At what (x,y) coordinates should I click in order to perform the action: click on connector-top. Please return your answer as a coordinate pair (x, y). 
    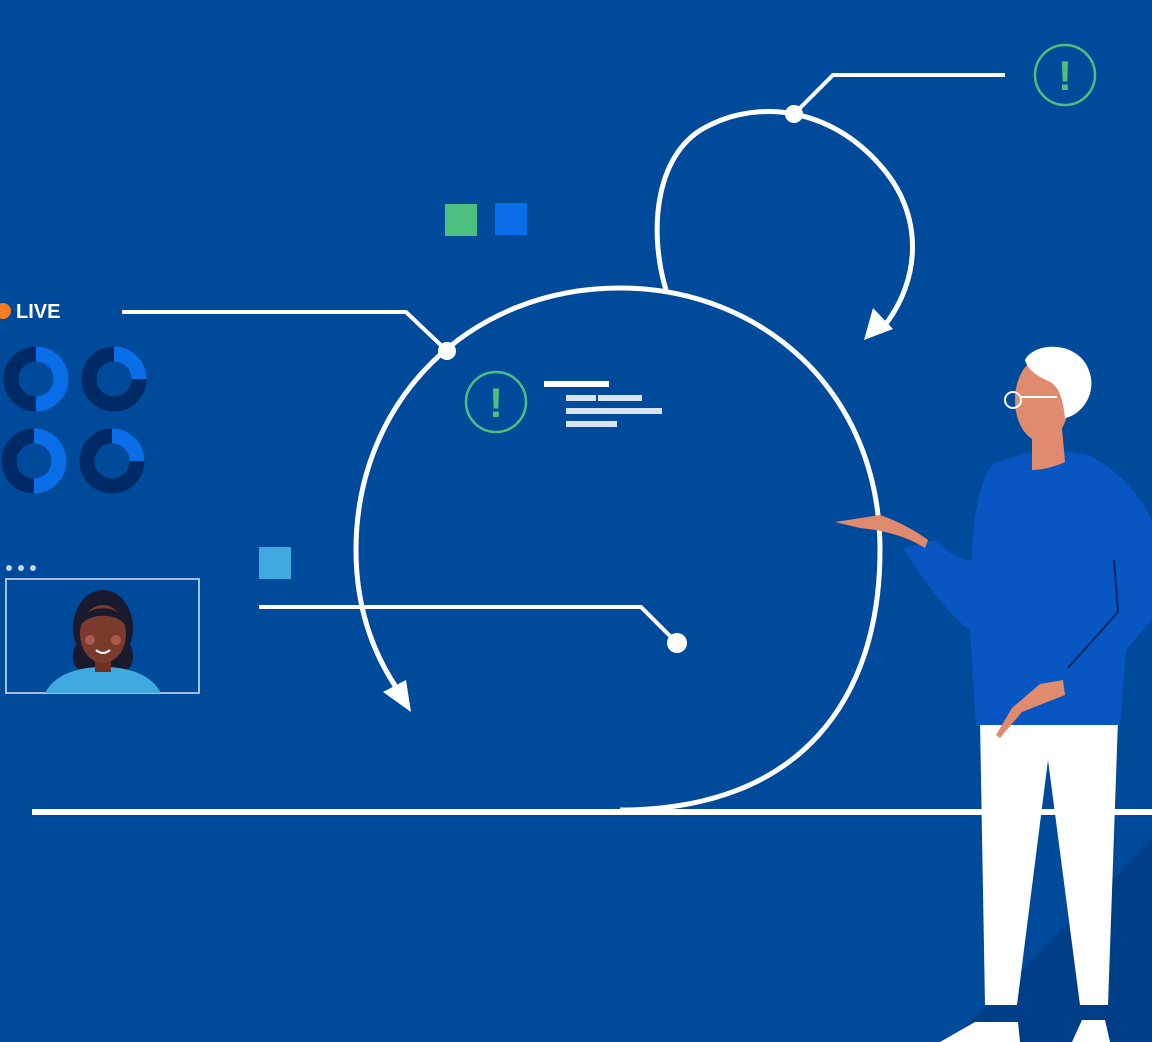
    Looking at the image, I should click on (898, 94).